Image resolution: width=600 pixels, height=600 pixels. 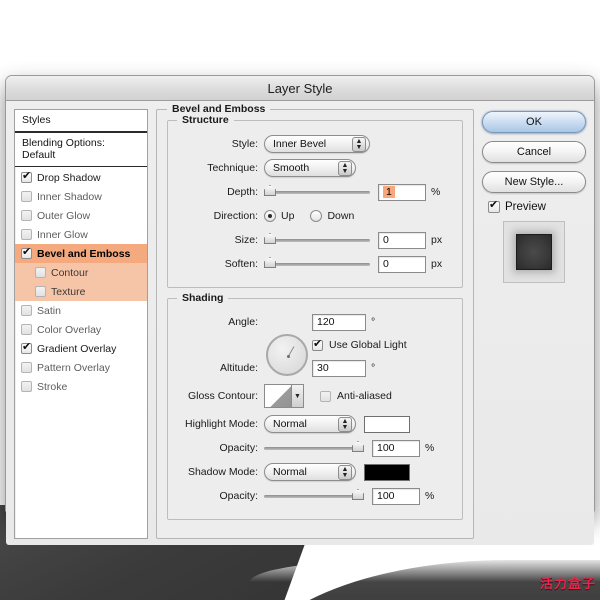 I want to click on anti-aliased-checkbox, so click(x=325, y=396).